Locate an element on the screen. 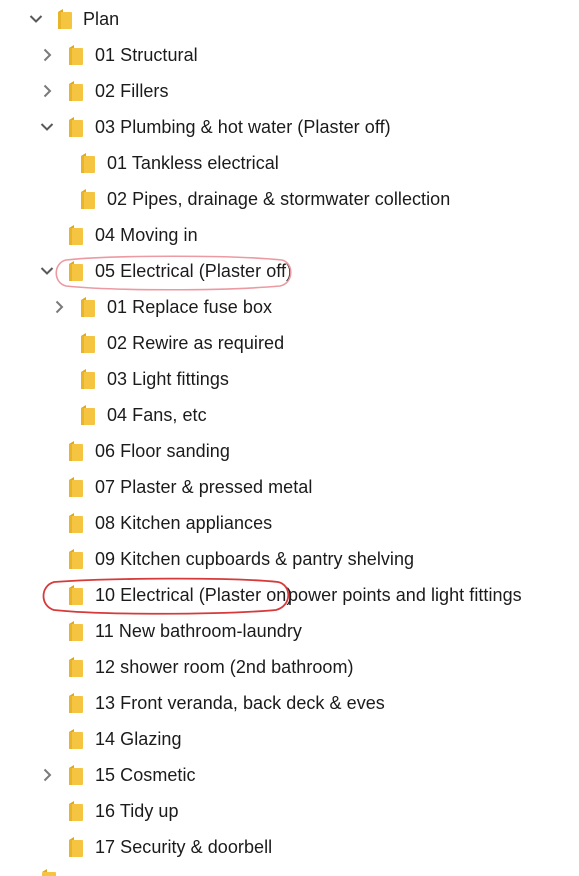  tree-item-13-front-veranda: 13 Front veranda, back deck & eves is located at coordinates (289, 703).